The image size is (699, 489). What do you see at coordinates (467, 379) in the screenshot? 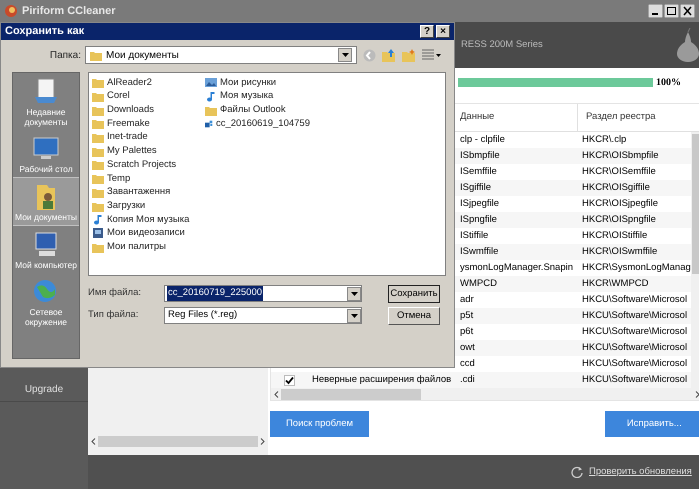
I see `table-cell-text: .cdi` at bounding box center [467, 379].